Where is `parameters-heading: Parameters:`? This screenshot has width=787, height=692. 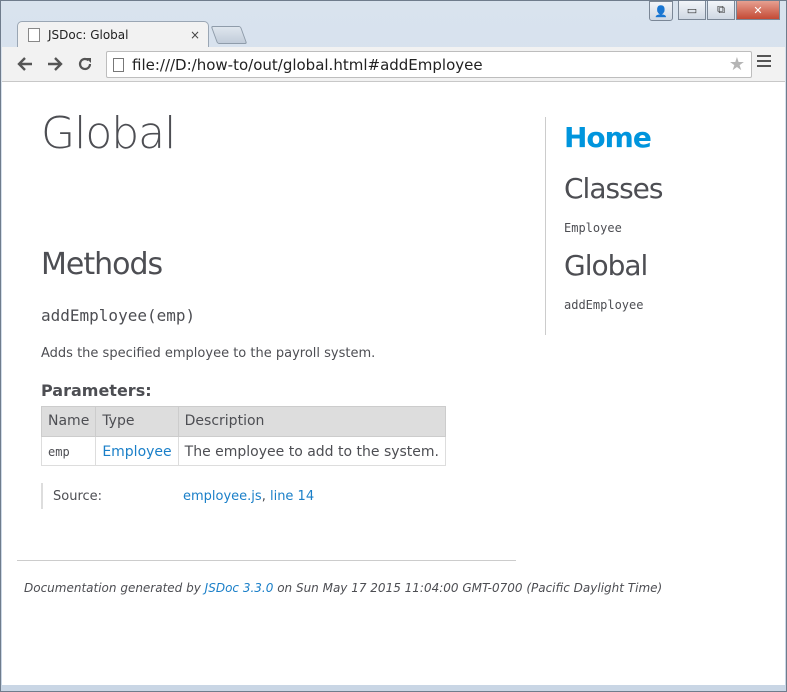
parameters-heading: Parameters: is located at coordinates (96, 390).